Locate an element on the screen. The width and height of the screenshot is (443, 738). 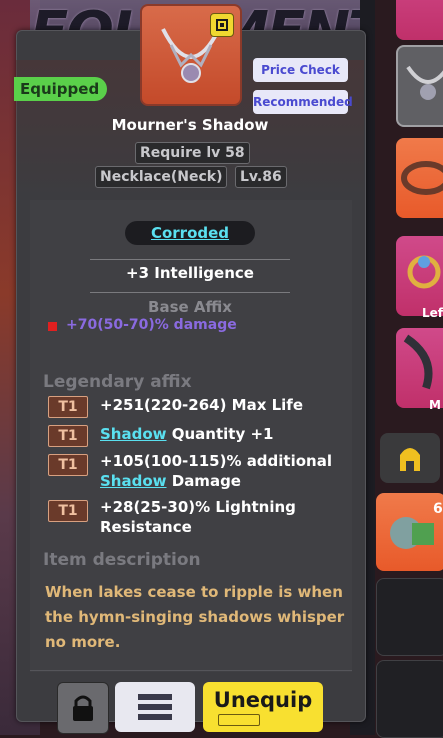
slot-count-badge: 6 is located at coordinates (438, 509).